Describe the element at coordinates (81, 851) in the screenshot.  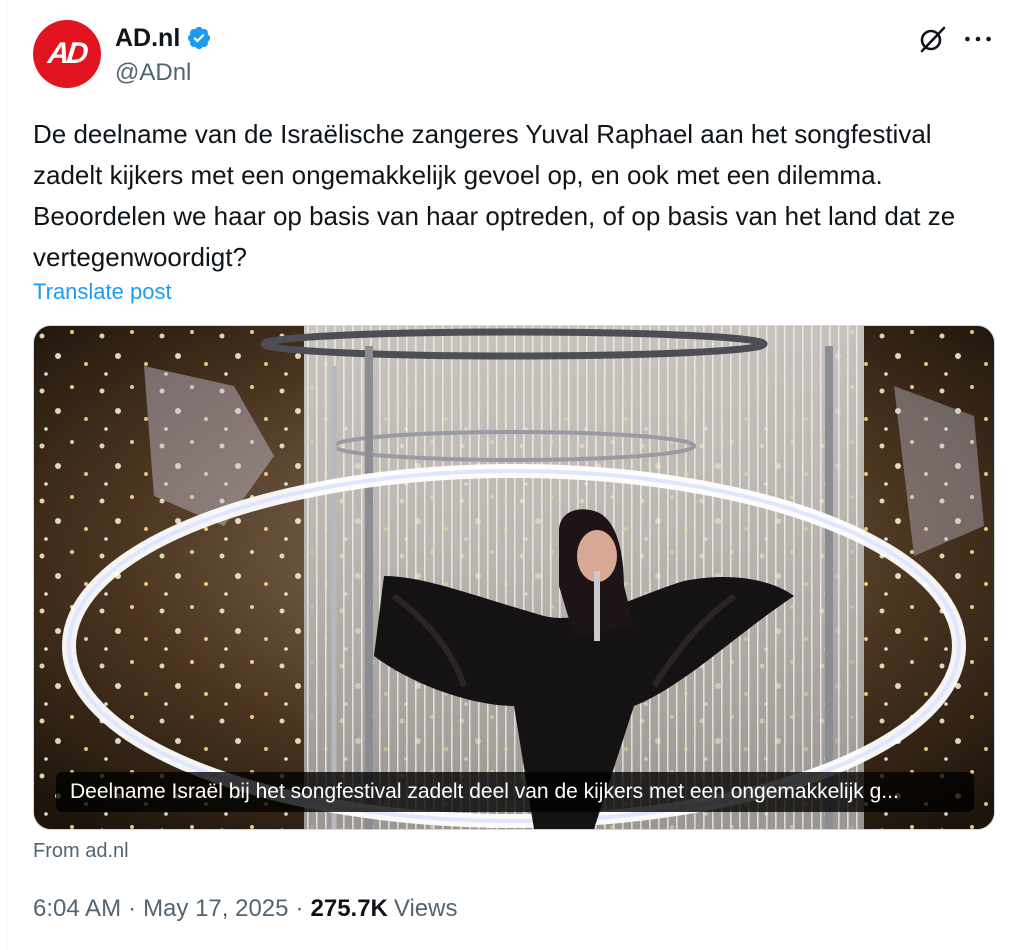
I see `link-source: From ad.nl` at that location.